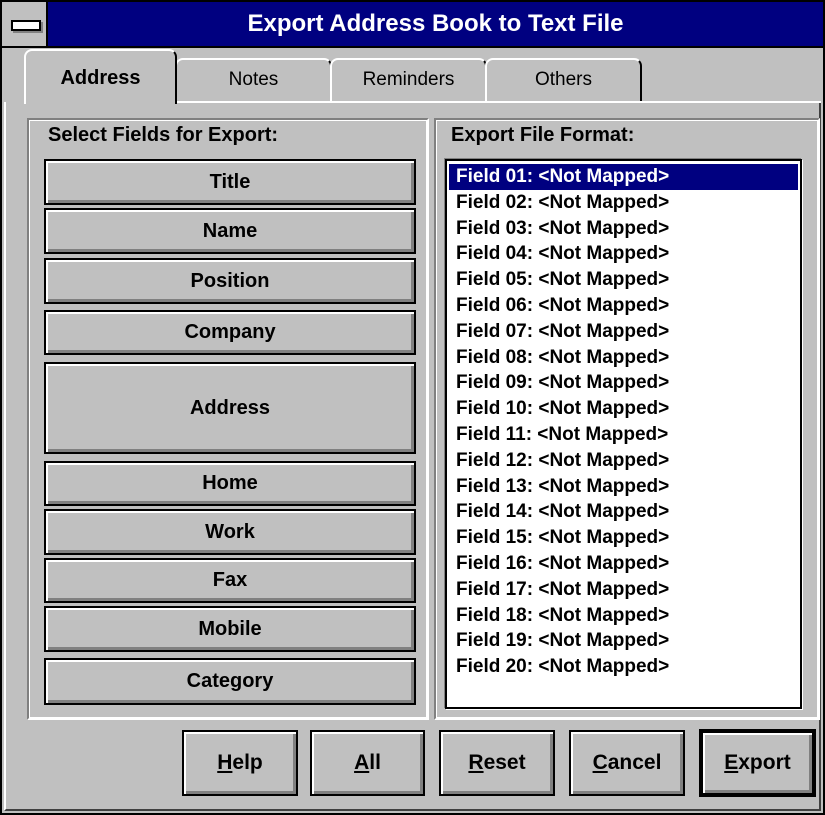 Image resolution: width=825 pixels, height=815 pixels. Describe the element at coordinates (623, 203) in the screenshot. I see `list-item: Field 02: <Not Mapped>` at that location.